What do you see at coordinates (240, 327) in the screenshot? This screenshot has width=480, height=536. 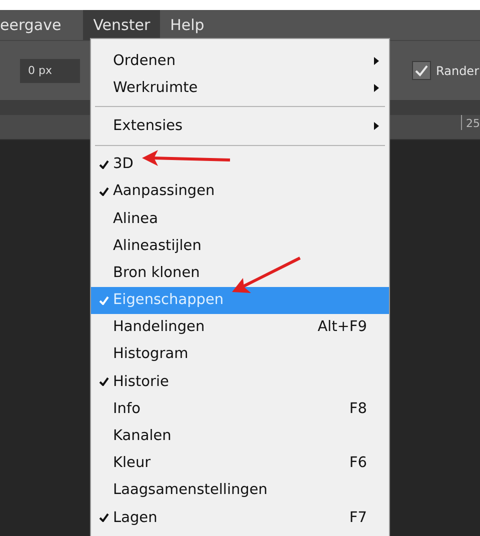 I see `menu-item: Handelingen Alt+F9` at bounding box center [240, 327].